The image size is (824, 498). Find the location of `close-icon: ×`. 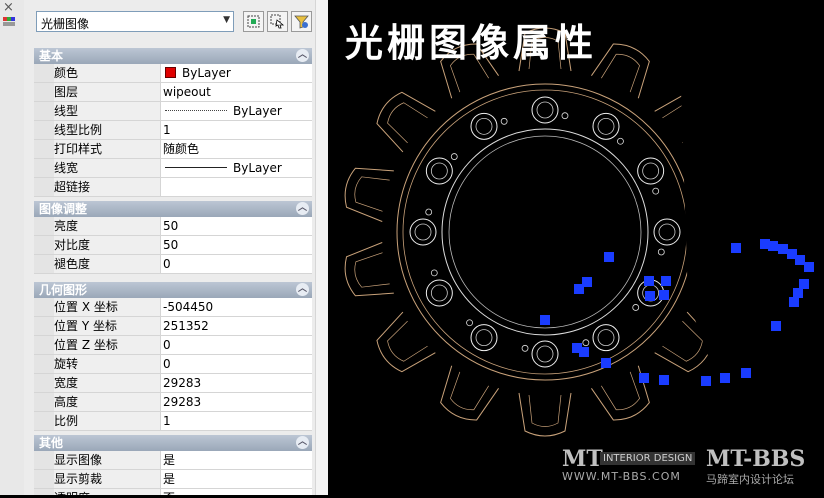

close-icon: × is located at coordinates (8, 7).